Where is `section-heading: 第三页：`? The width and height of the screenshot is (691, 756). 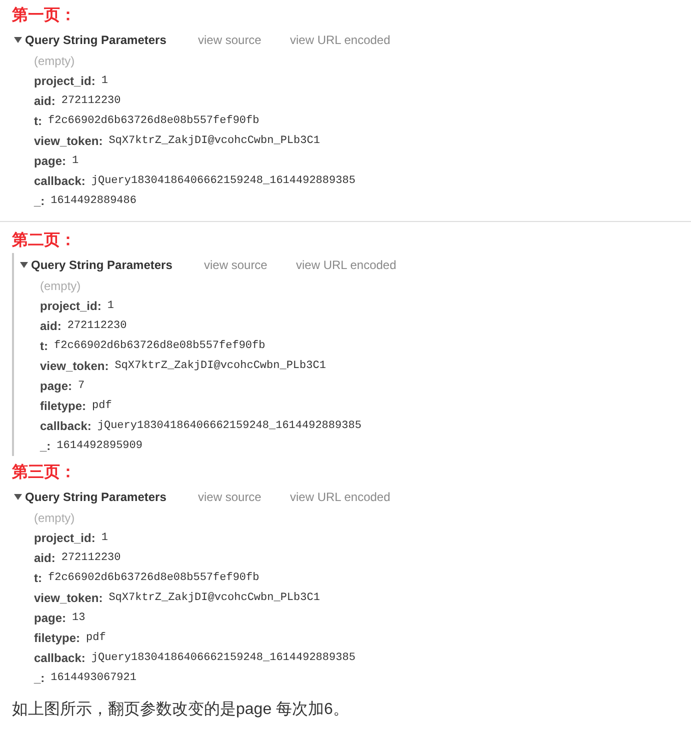 section-heading: 第三页： is located at coordinates (44, 472).